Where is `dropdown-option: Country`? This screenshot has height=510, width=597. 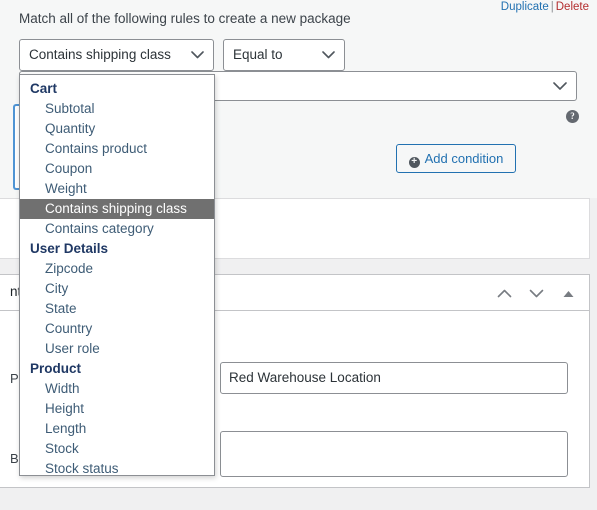 dropdown-option: Country is located at coordinates (117, 329).